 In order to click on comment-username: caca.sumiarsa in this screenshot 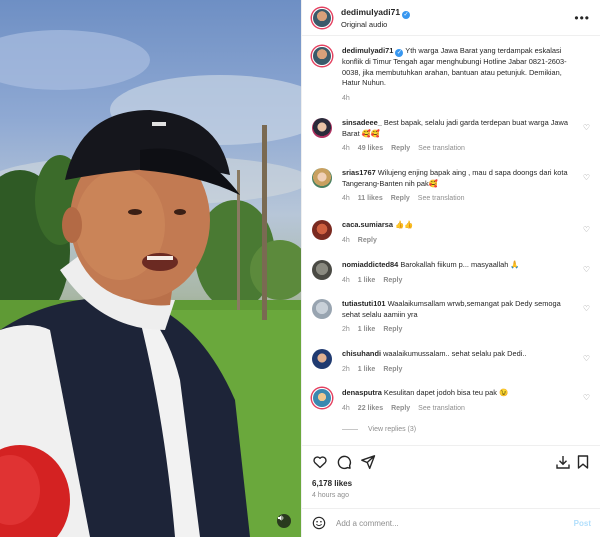, I will do `click(367, 224)`.